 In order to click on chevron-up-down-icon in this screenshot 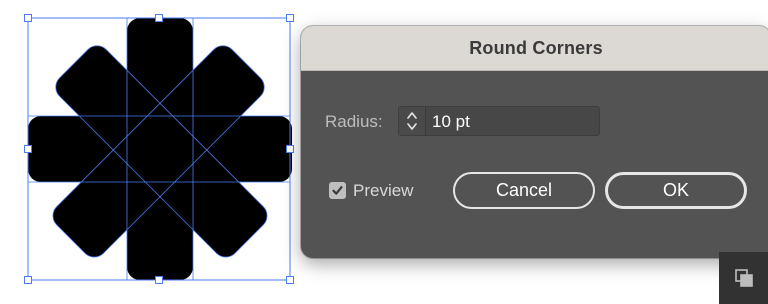, I will do `click(412, 121)`.